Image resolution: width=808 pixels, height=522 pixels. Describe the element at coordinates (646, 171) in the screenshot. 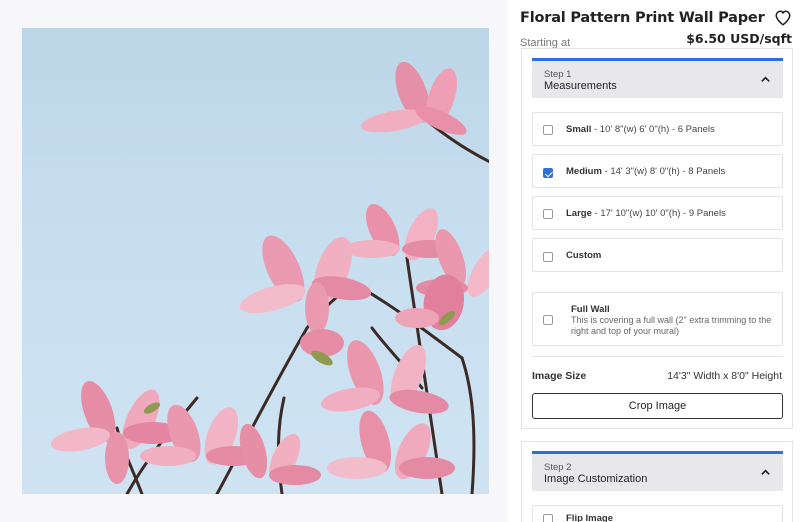

I see `option-medium-label: Medium - 14' 3"(w) 8' 0"(h) - 8 Panels` at that location.